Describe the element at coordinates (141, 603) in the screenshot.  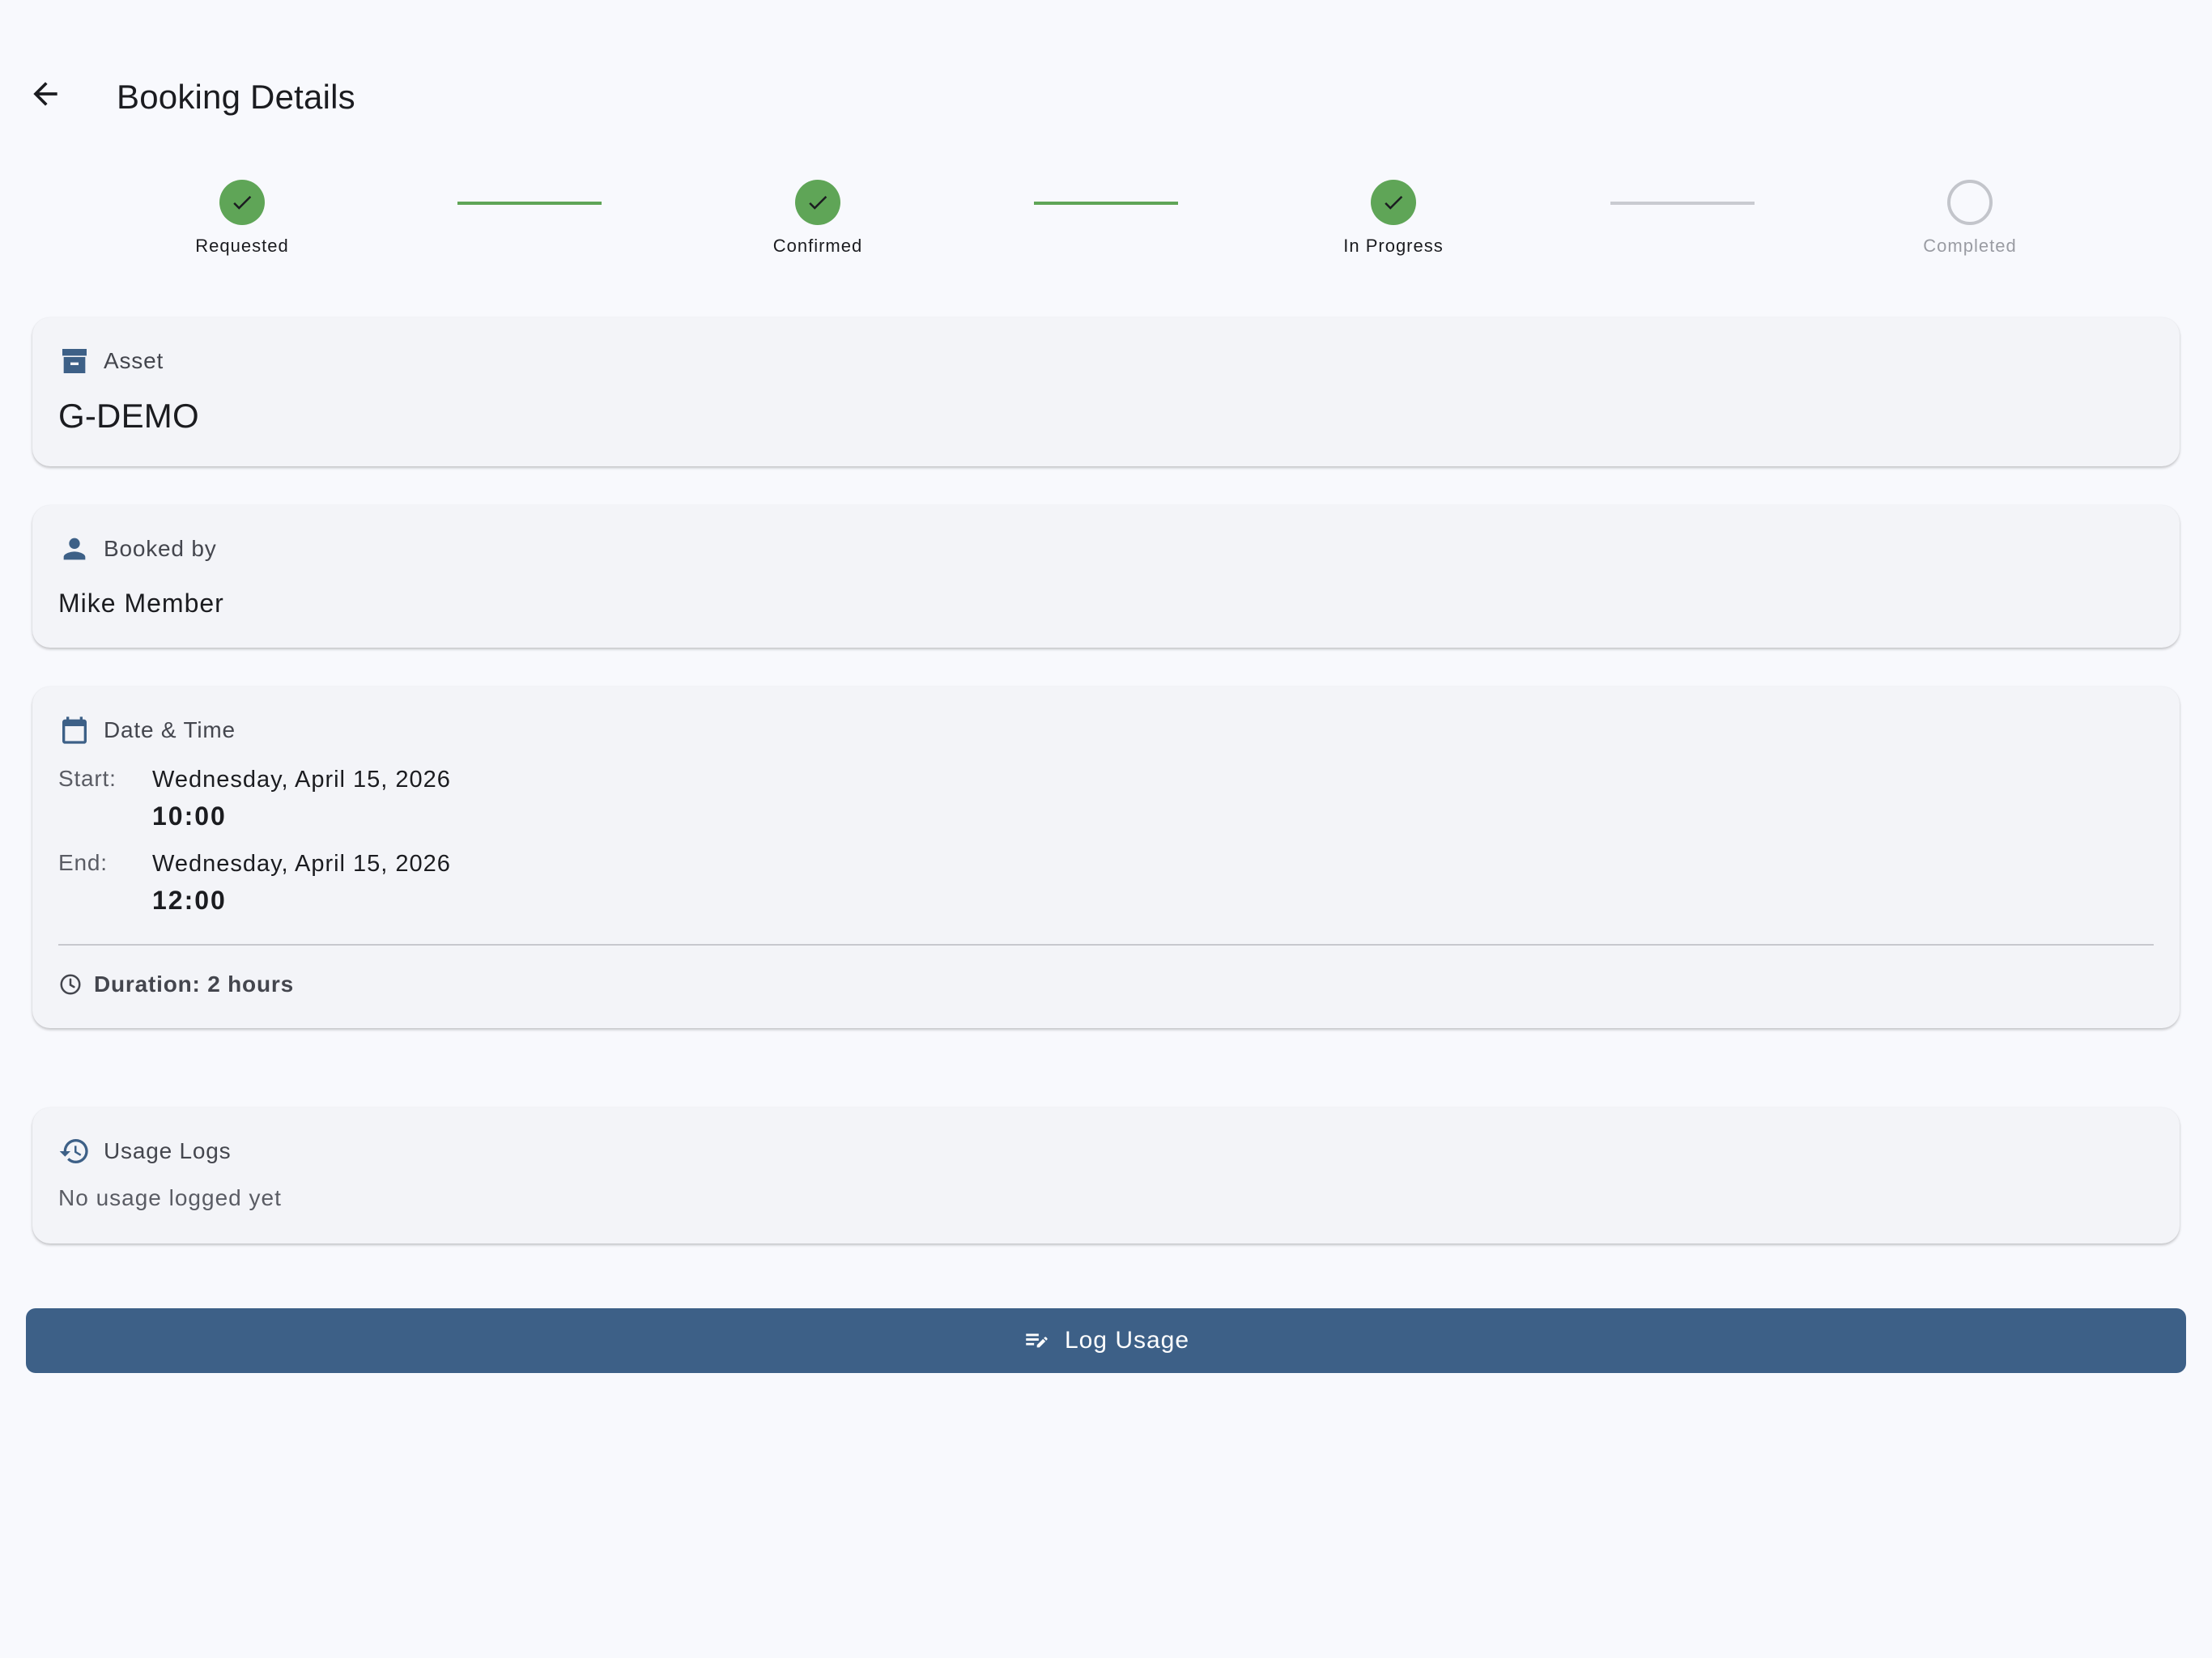
I see `booked-by-value: Mike Member` at that location.